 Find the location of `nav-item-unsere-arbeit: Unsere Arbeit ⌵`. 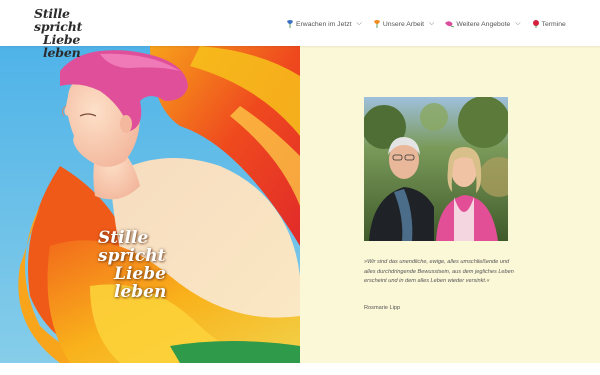

nav-item-unsere-arbeit: Unsere Arbeit ⌵ is located at coordinates (404, 24).